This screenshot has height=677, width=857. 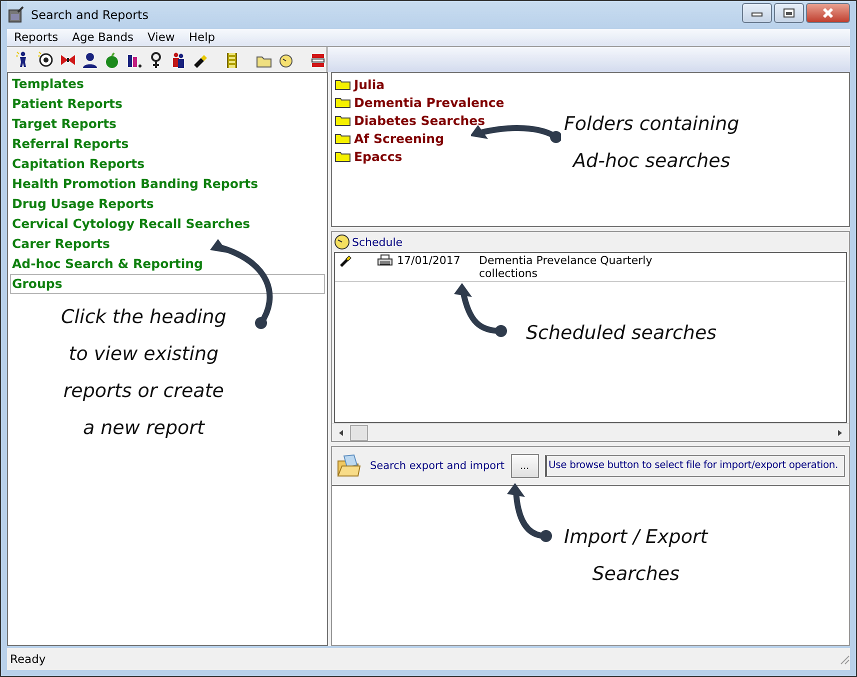 What do you see at coordinates (112, 59) in the screenshot?
I see `apple-icon` at bounding box center [112, 59].